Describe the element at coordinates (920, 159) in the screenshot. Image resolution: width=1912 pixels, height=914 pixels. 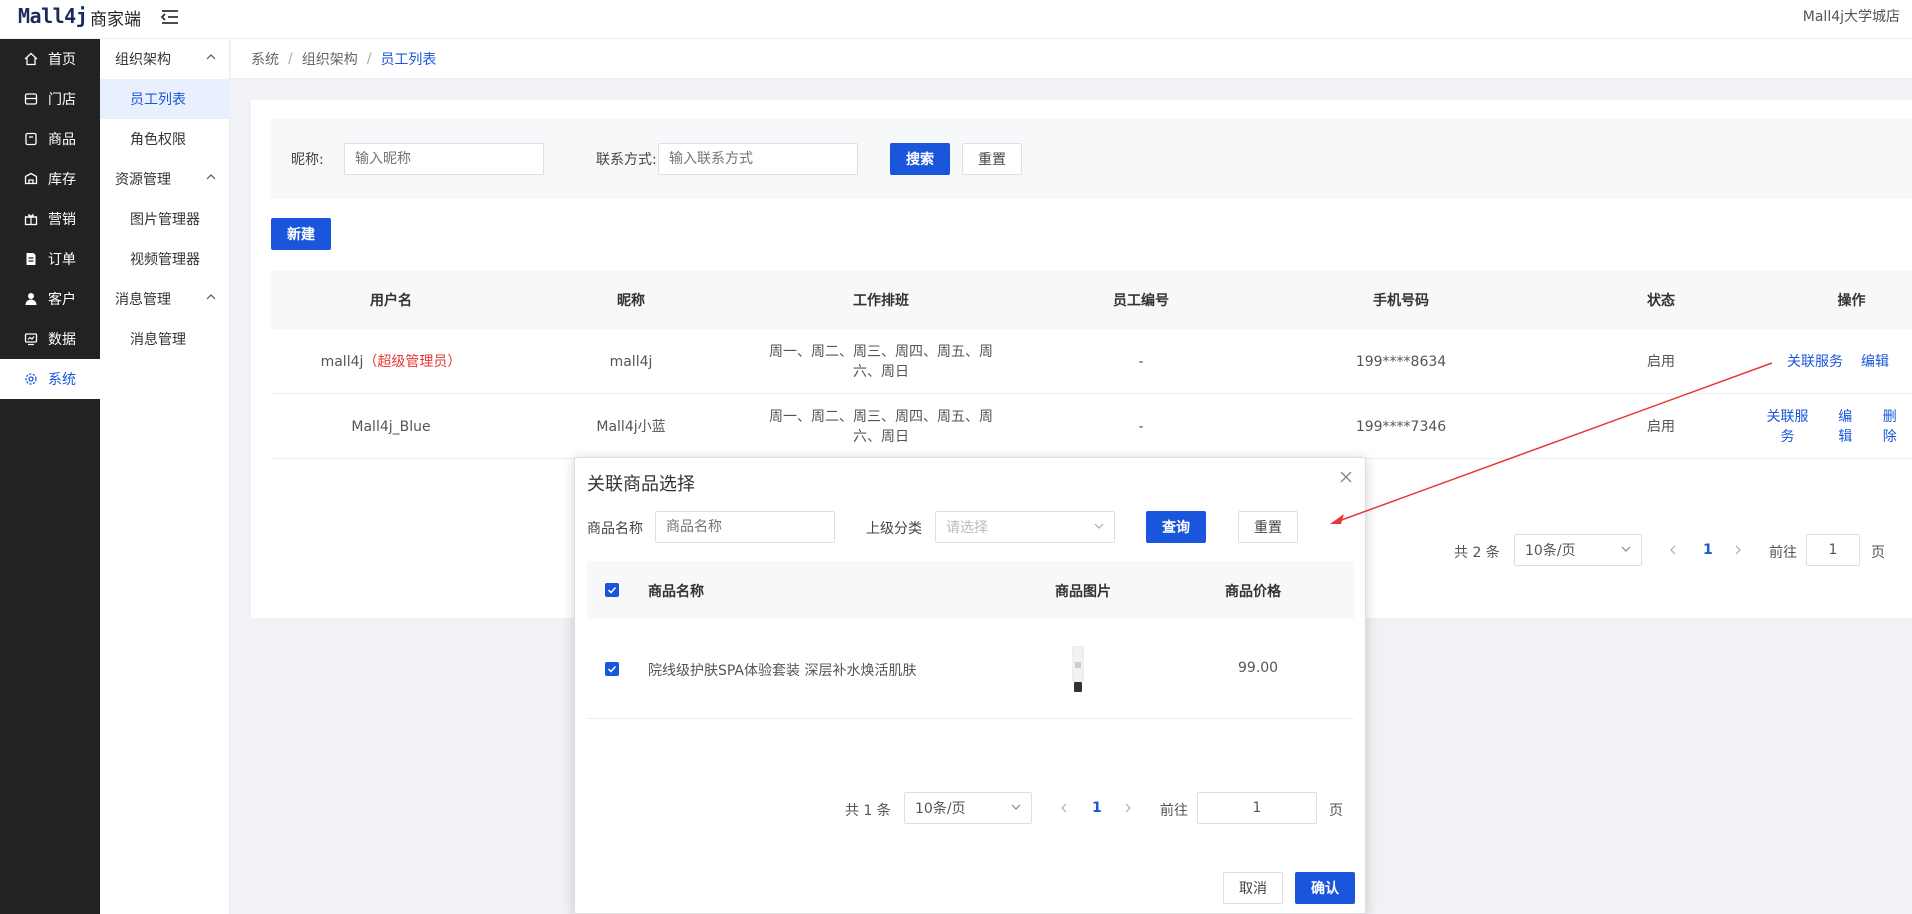
I see `search-button: 搜索` at that location.